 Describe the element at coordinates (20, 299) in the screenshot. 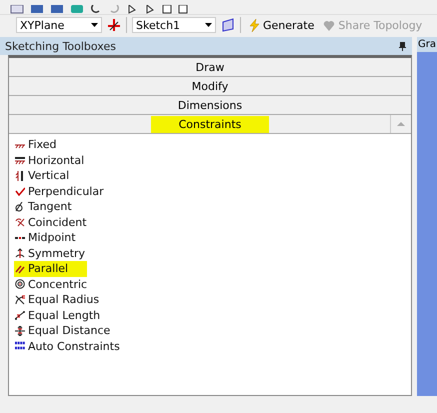

I see `equal-radius-icon` at that location.